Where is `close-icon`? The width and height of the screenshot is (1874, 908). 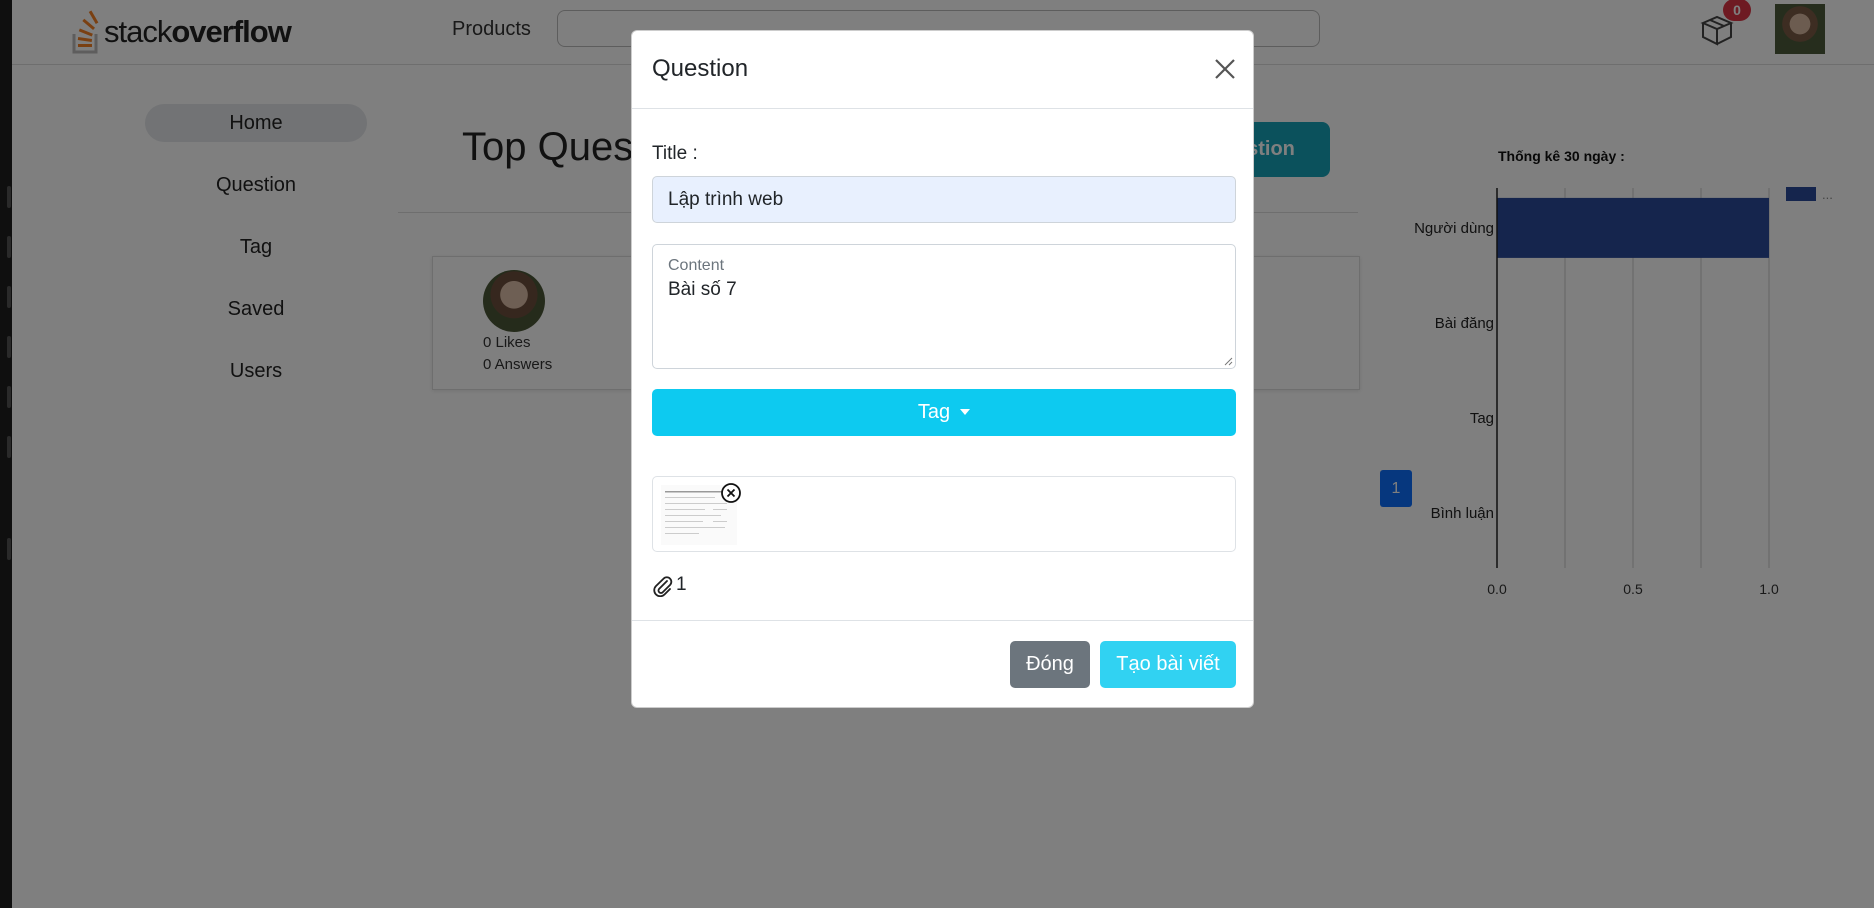 close-icon is located at coordinates (1225, 69).